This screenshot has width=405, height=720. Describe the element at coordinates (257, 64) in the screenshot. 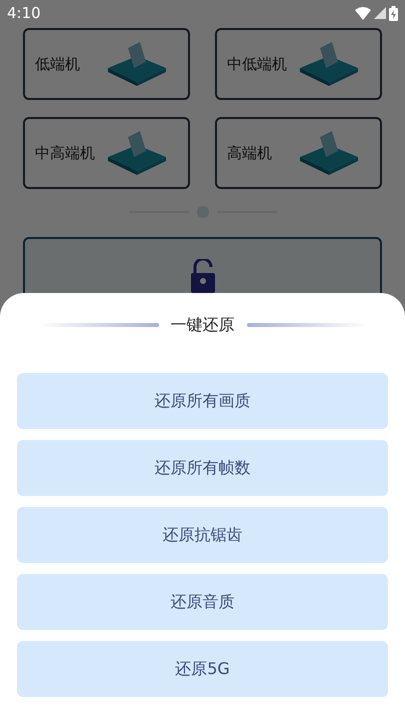

I see `tier-label: 中低端机` at that location.